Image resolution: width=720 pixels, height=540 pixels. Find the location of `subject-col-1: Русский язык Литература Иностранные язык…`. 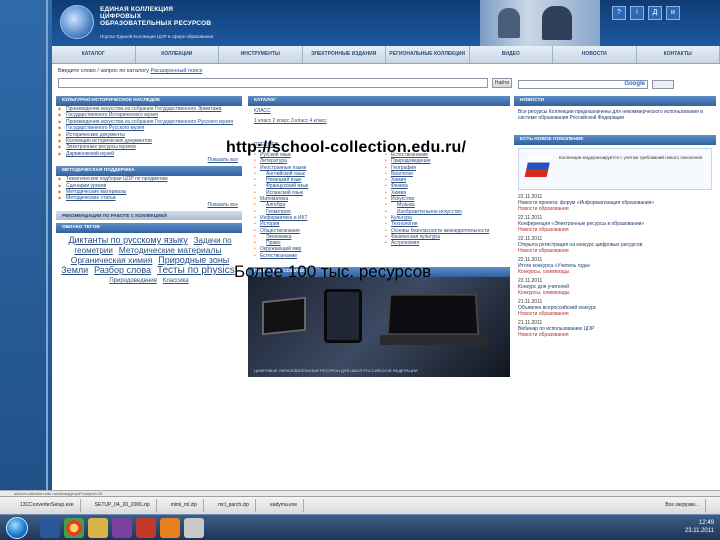

subject-col-1: Русский язык Литература Иностранные язык… is located at coordinates (313, 205).